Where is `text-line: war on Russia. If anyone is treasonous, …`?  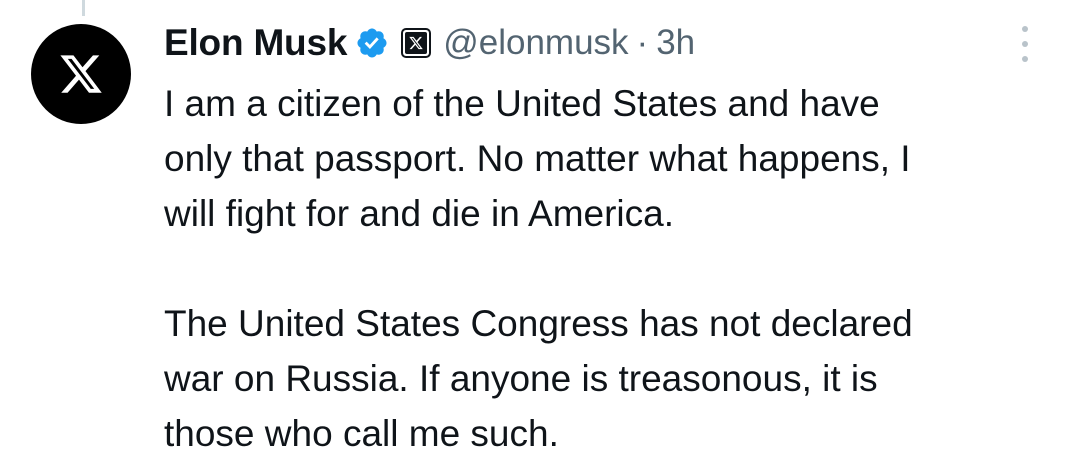 text-line: war on Russia. If anyone is treasonous, … is located at coordinates (521, 378).